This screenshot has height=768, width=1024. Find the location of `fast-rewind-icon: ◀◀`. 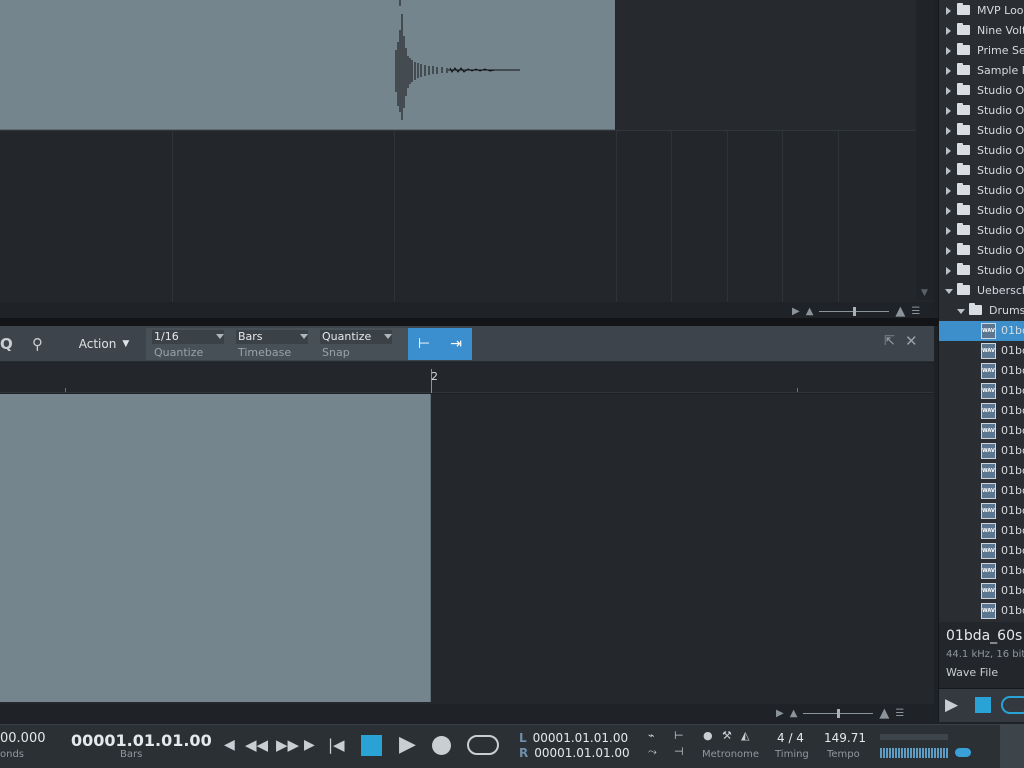

fast-rewind-icon: ◀◀ is located at coordinates (256, 745).